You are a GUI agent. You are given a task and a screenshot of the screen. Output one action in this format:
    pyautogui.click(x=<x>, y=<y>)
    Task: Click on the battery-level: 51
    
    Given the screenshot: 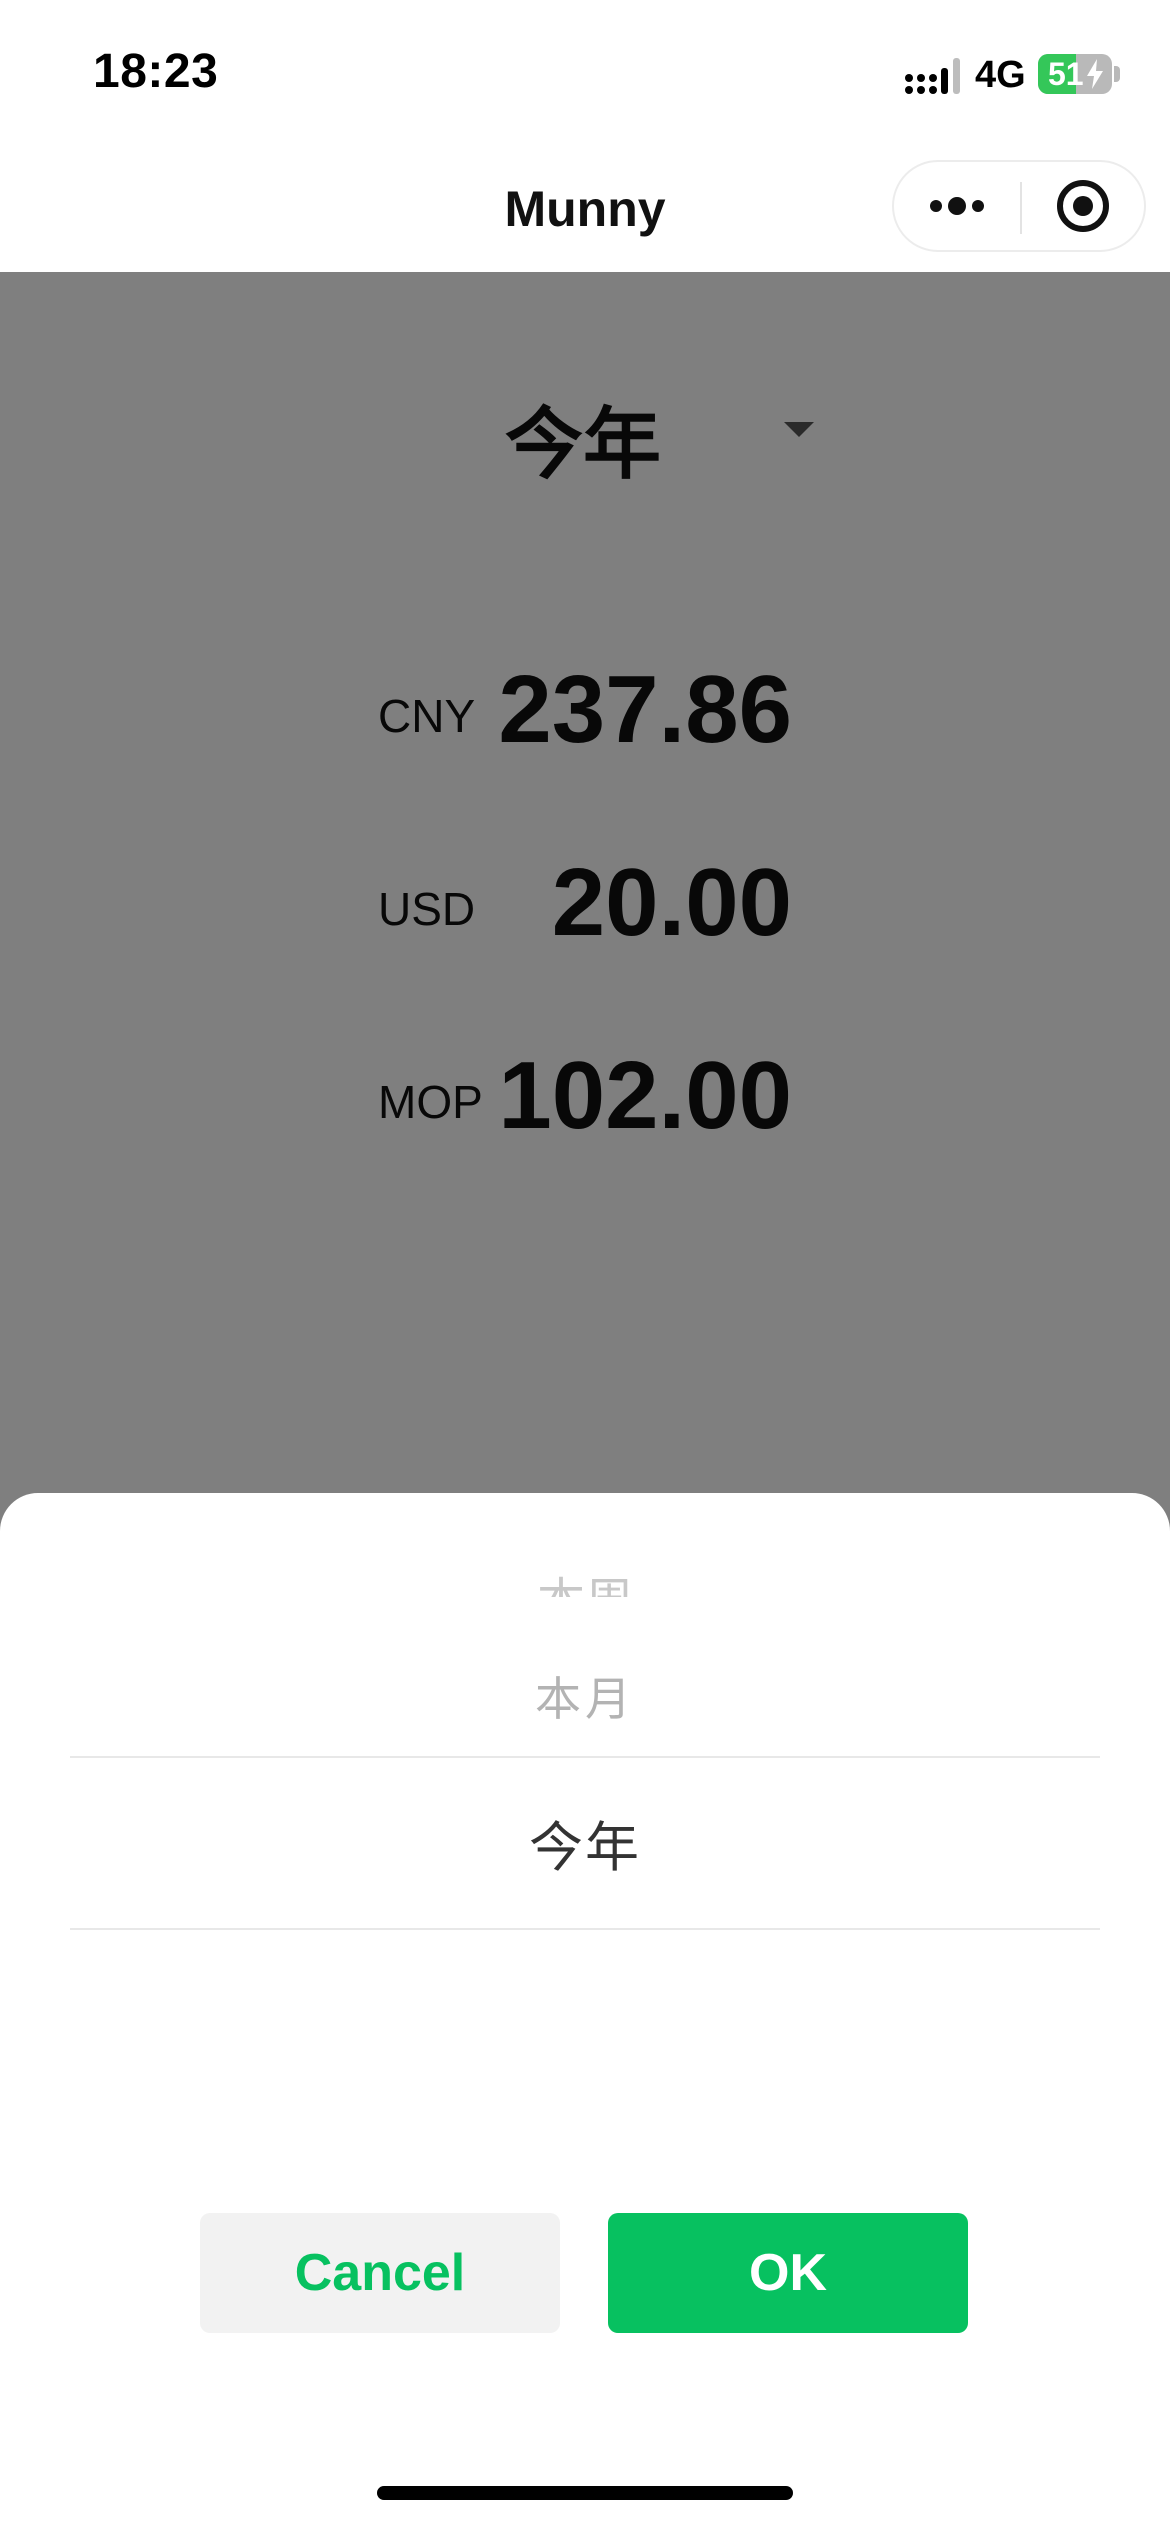 What is the action you would take?
    pyautogui.click(x=1066, y=74)
    